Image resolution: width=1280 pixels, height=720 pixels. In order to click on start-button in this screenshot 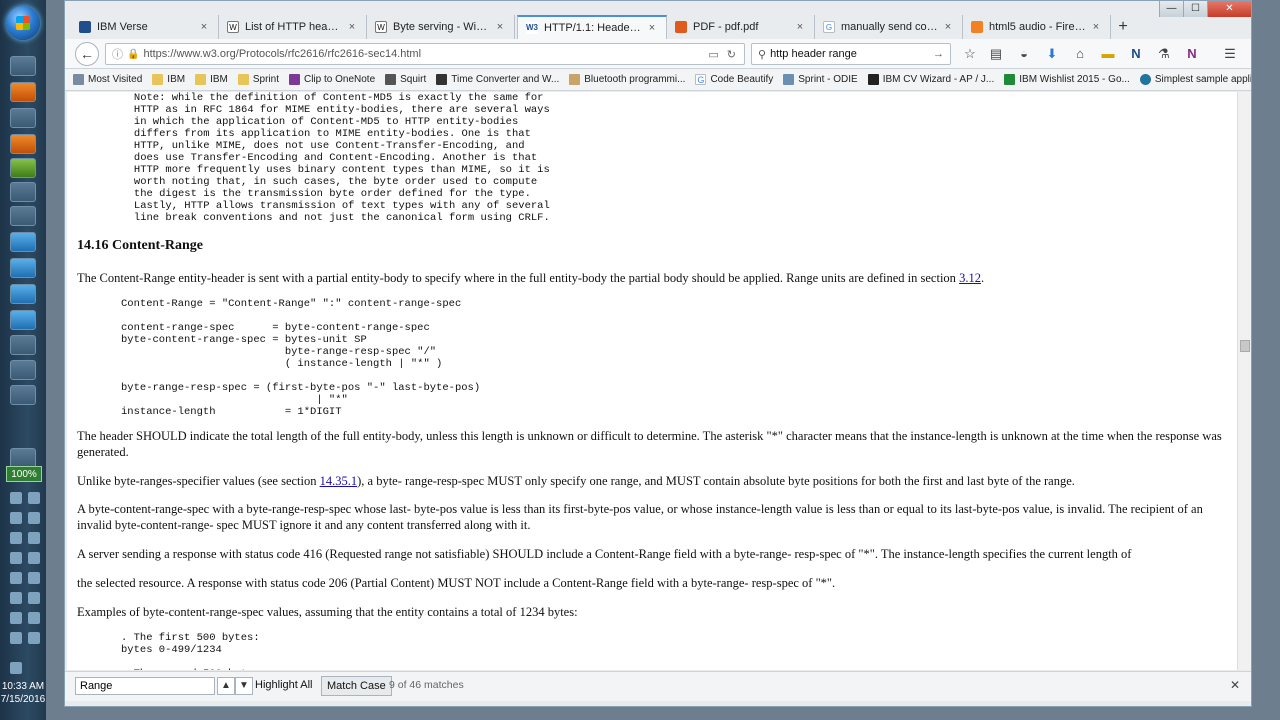, I will do `click(23, 23)`.